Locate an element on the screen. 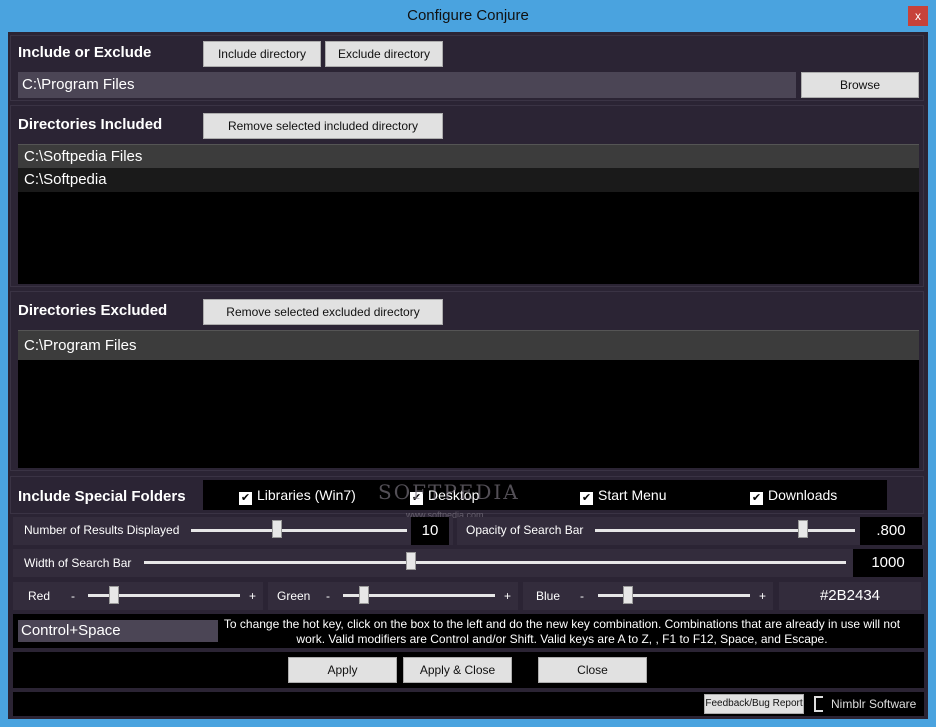 The width and height of the screenshot is (936, 727). brand-label: Nimblr Software is located at coordinates (874, 704).